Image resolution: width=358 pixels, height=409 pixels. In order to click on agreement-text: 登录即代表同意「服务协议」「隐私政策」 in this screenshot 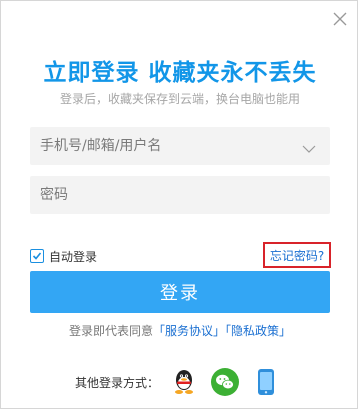, I will do `click(179, 330)`.